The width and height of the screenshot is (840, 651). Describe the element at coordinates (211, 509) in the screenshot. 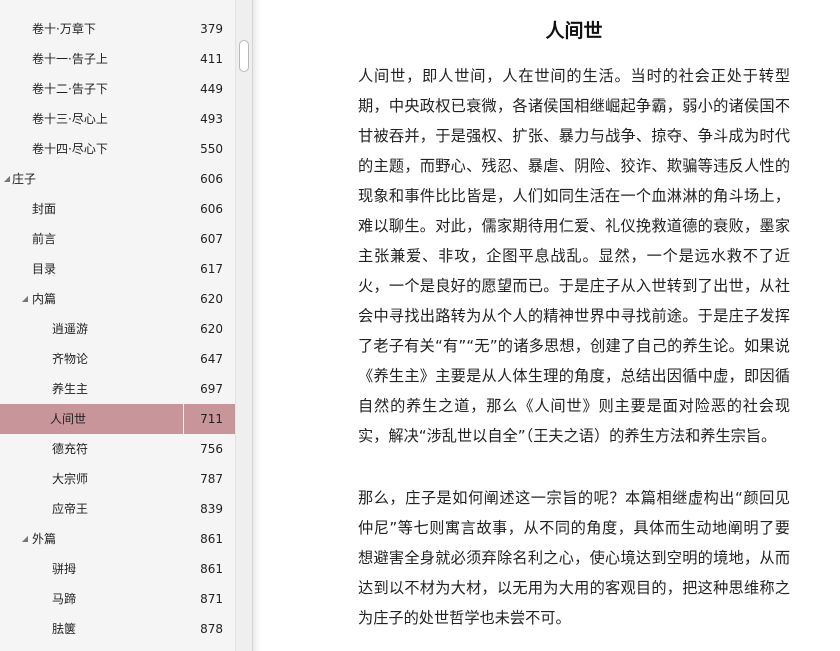

I see `toc-item-page: 839` at that location.